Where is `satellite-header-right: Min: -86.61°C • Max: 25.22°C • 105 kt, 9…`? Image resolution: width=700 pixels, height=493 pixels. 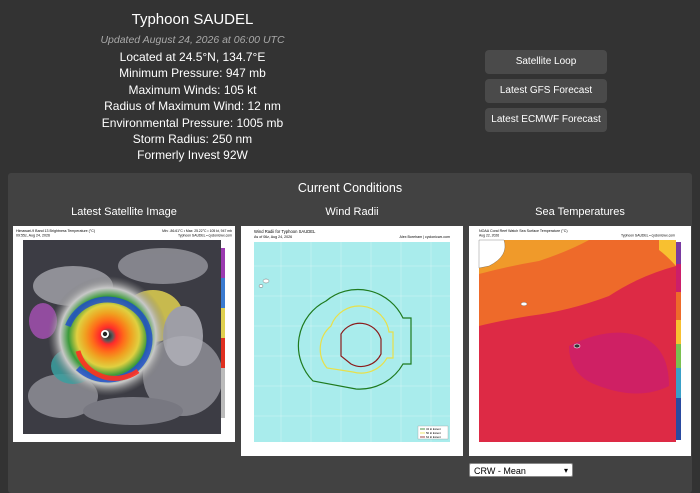
satellite-header-right: Min: -86.61°C • Max: 25.22°C • 105 kt, 9… is located at coordinates (197, 231).